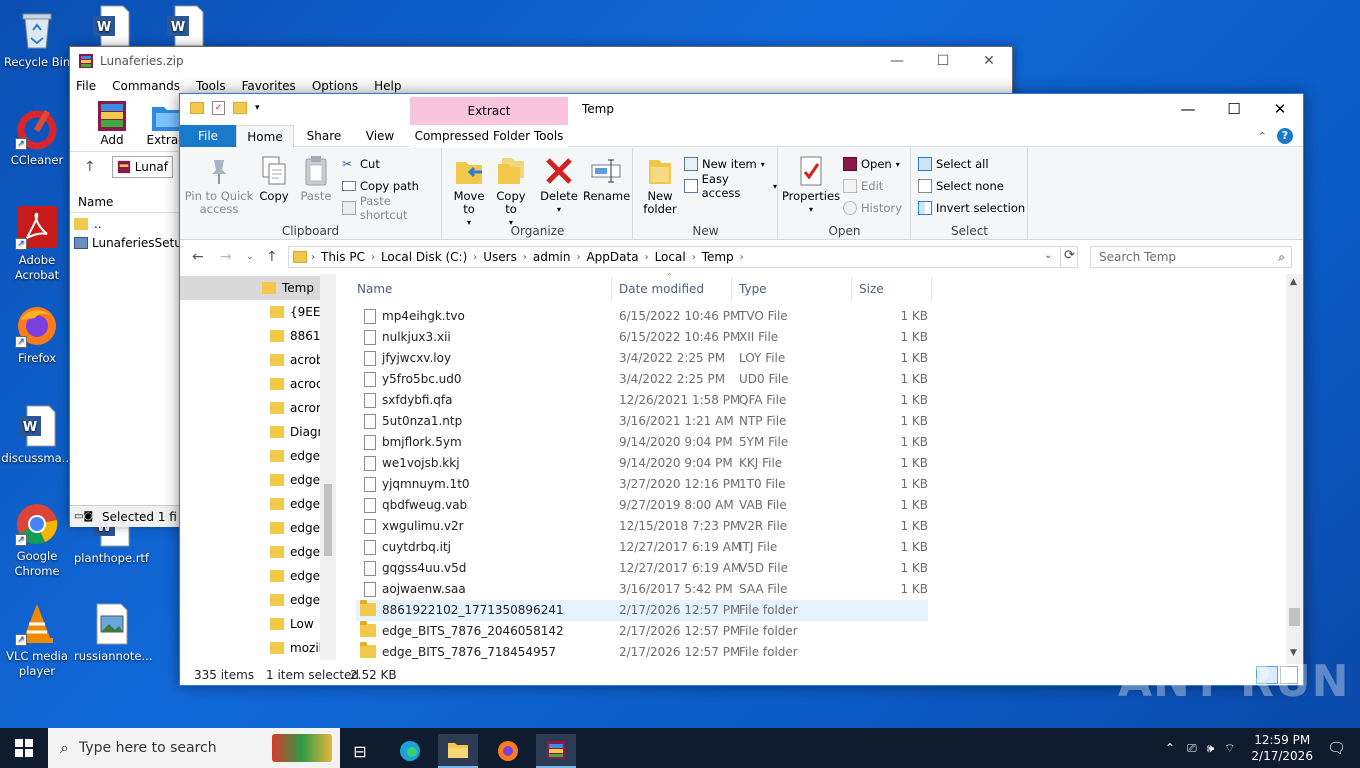  What do you see at coordinates (254, 336) in the screenshot?
I see `nav-item: 88619` at bounding box center [254, 336].